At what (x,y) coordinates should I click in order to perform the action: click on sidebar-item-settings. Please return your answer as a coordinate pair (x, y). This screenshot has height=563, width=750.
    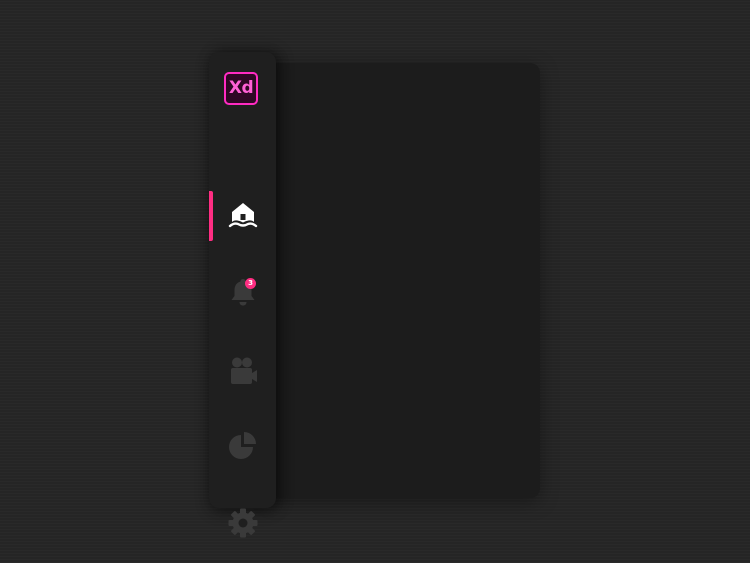
    Looking at the image, I should click on (242, 523).